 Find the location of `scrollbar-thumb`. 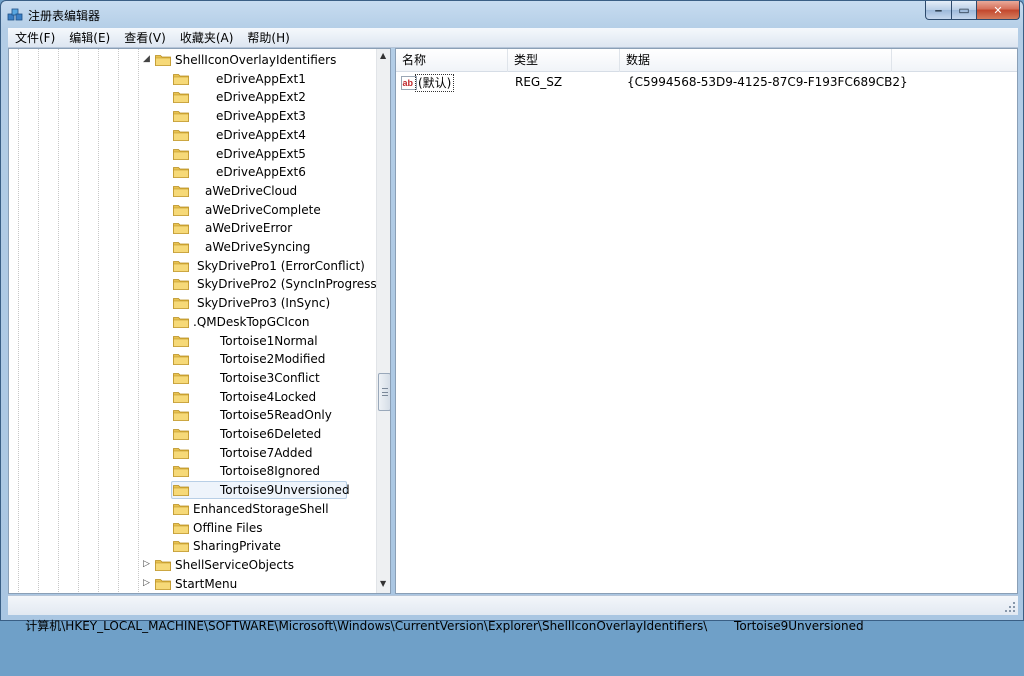

scrollbar-thumb is located at coordinates (384, 392).